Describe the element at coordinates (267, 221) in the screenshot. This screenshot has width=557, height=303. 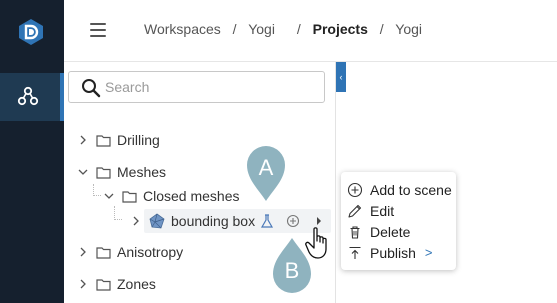
I see `flask-icon` at that location.